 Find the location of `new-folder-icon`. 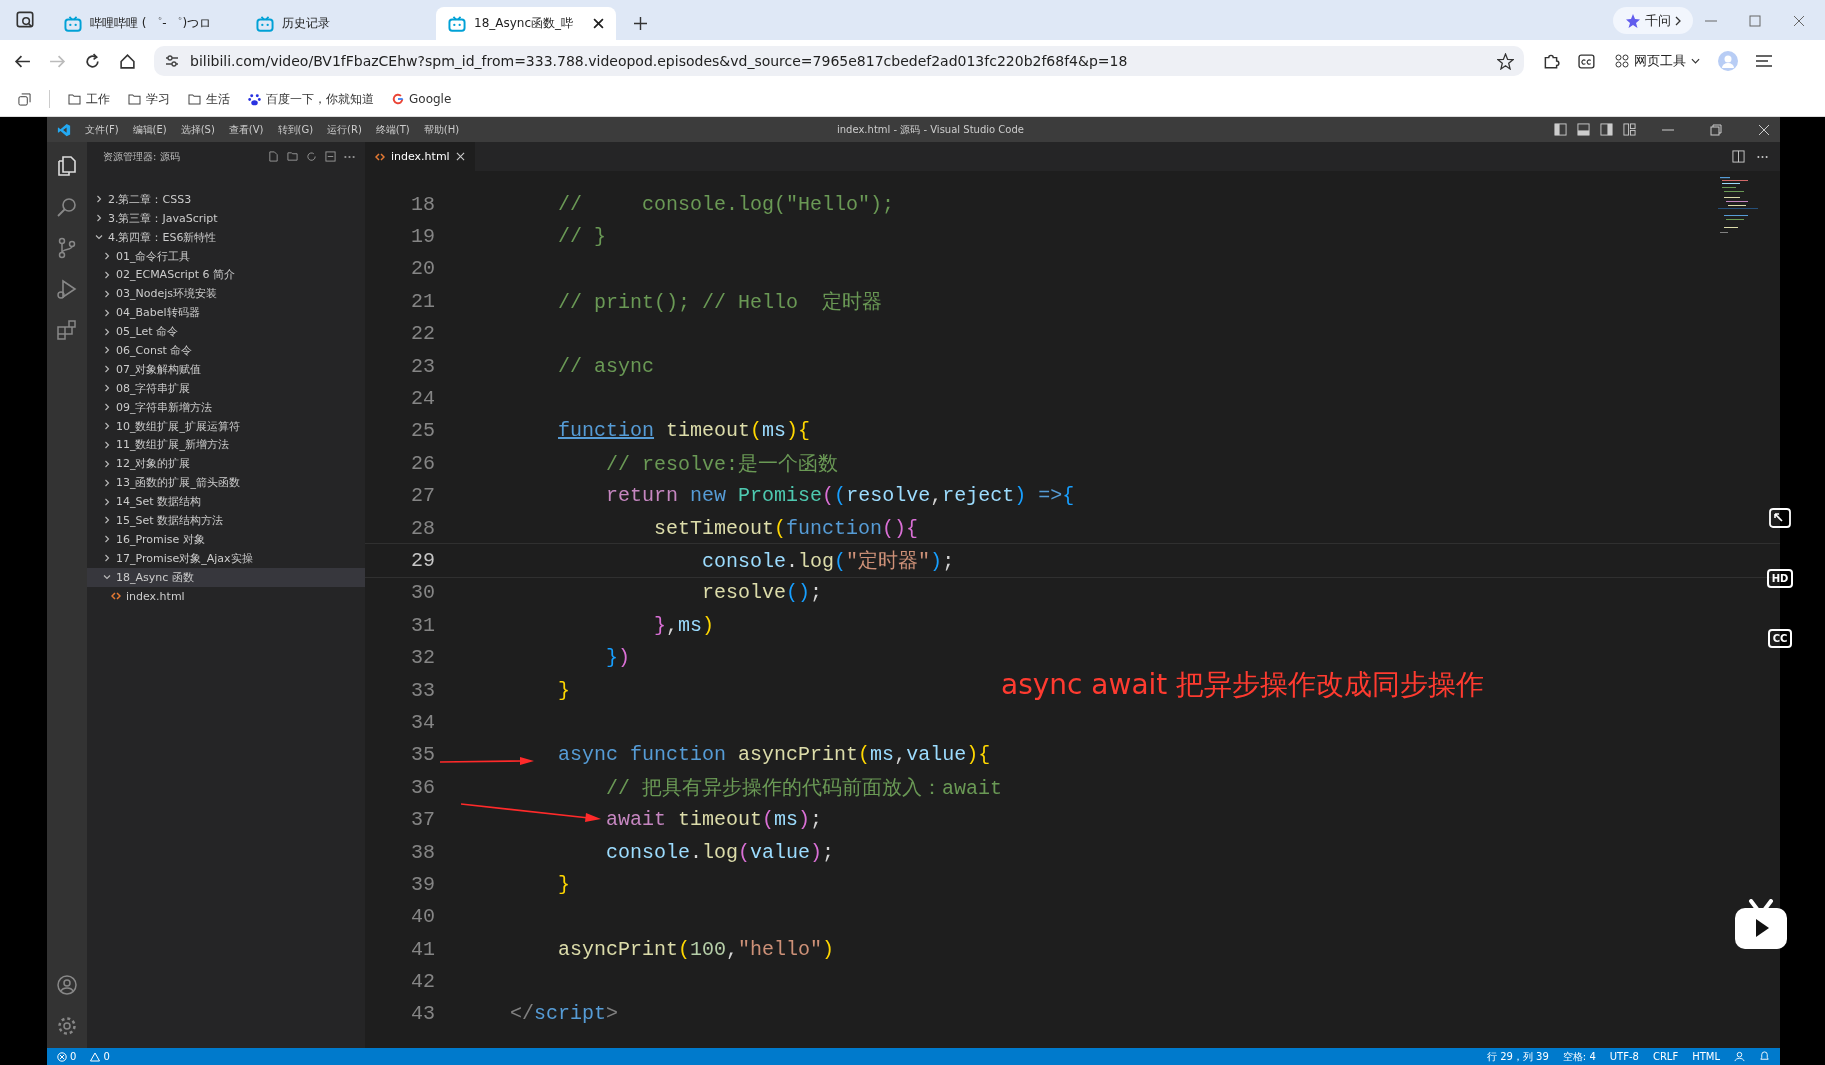

new-folder-icon is located at coordinates (292, 156).